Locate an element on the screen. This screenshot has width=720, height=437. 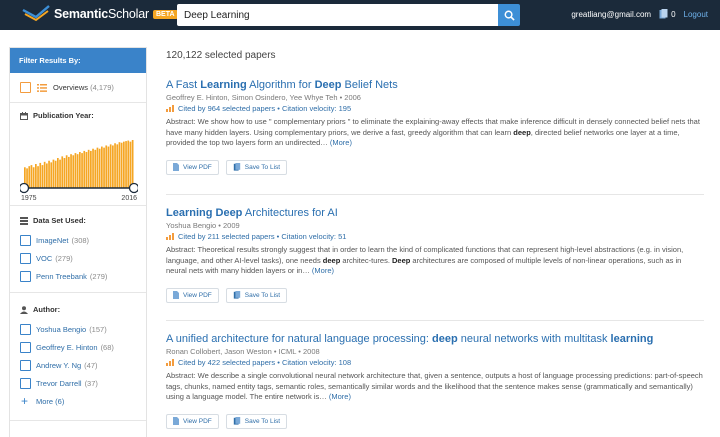
author-item: Trevor Darrell (37) is located at coordinates (78, 383).